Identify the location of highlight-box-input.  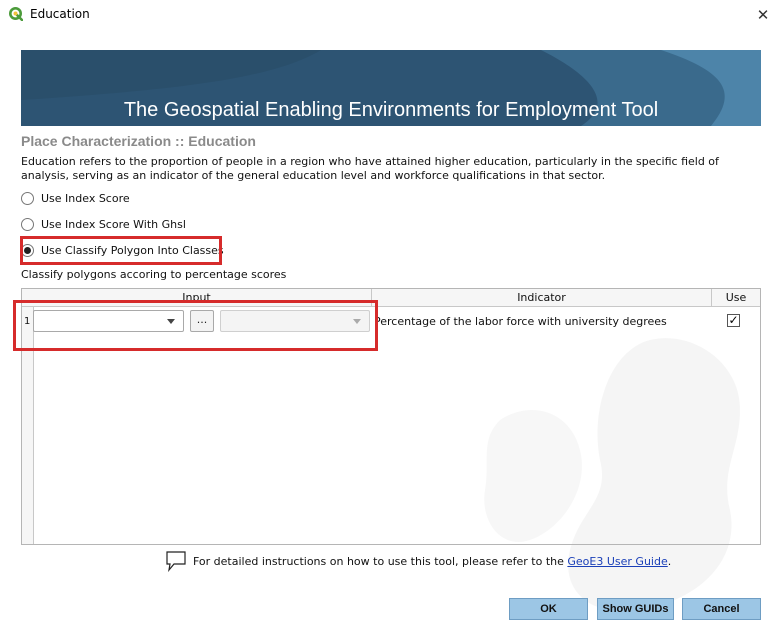
(195, 325).